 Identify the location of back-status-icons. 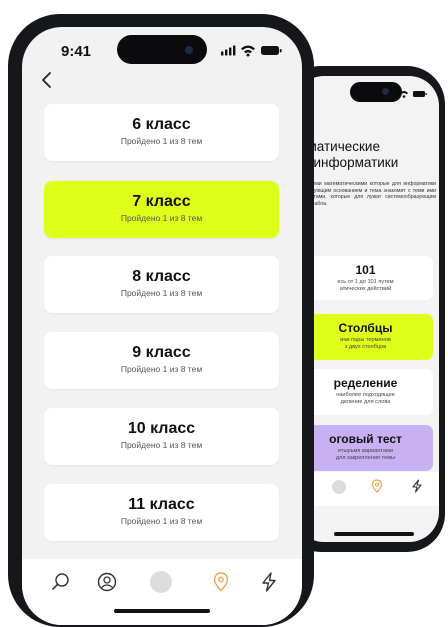
(407, 92).